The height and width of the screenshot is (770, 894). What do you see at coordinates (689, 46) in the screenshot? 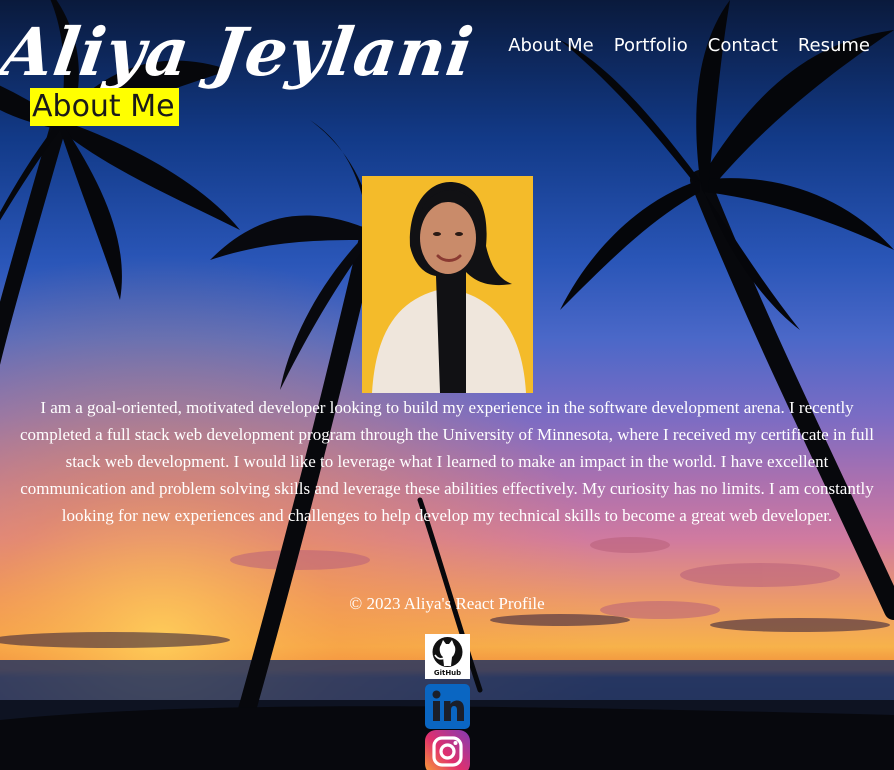
I see `main-nav: About Me Portfolio Contact Resume` at bounding box center [689, 46].